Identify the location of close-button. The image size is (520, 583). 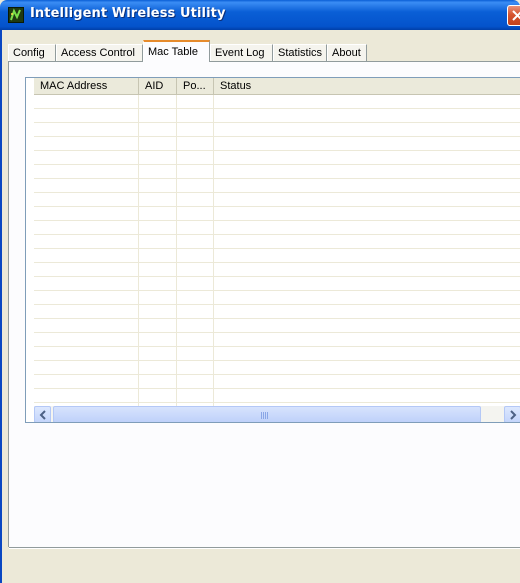
(513, 15).